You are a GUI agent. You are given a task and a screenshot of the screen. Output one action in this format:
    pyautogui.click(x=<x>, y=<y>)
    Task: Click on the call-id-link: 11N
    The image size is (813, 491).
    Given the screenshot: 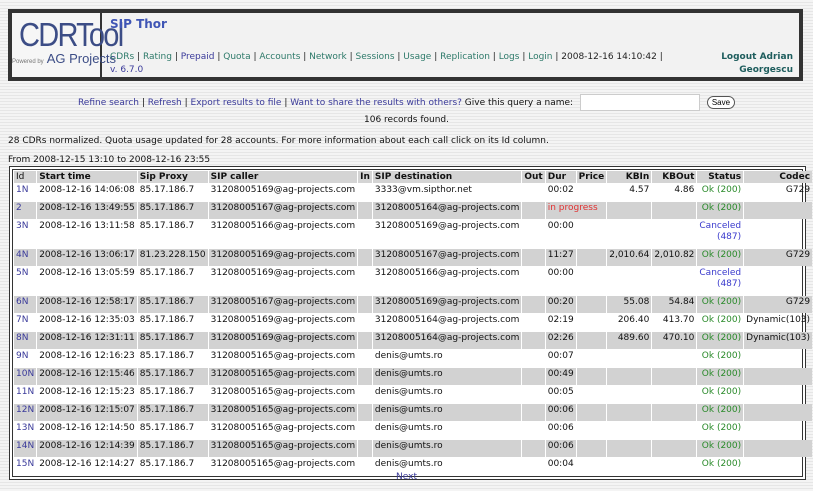 What is the action you would take?
    pyautogui.click(x=25, y=392)
    